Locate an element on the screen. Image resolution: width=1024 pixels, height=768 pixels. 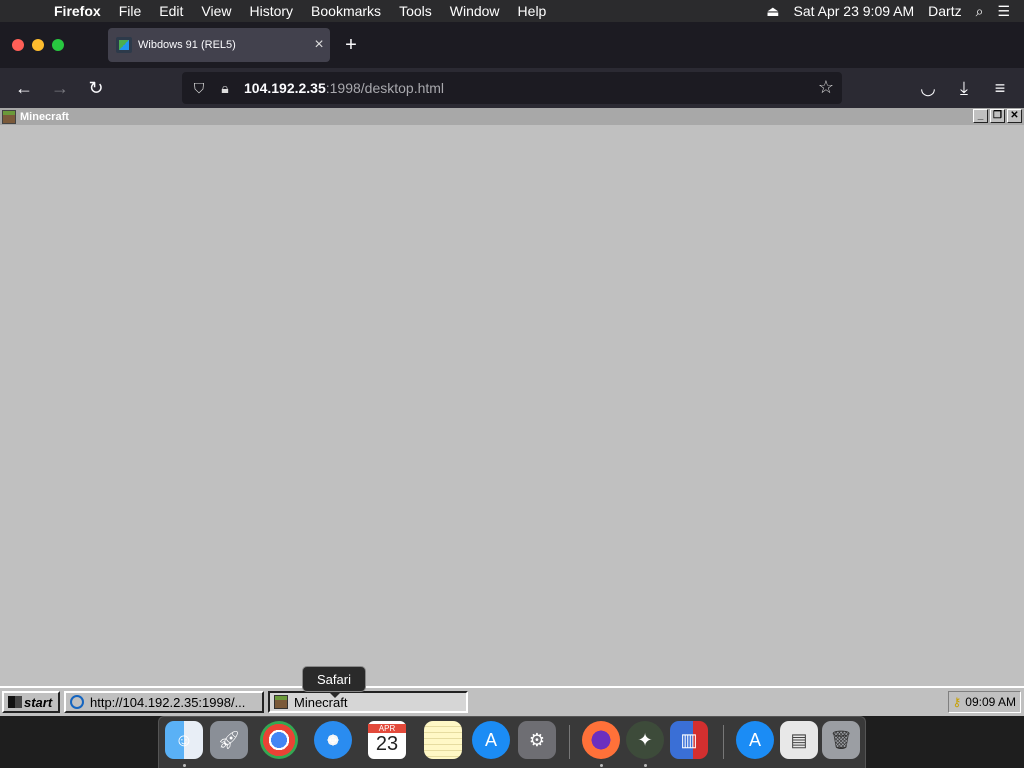
scrobbler-icon: ✦ is located at coordinates (645, 740).